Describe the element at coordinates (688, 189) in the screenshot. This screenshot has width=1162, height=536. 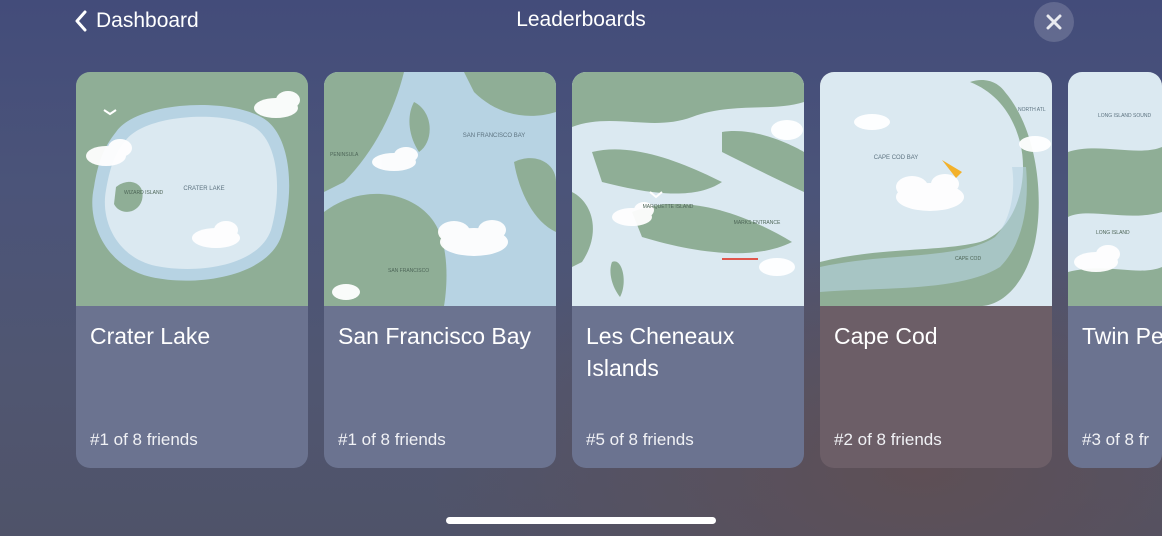
I see `map-thumbnail-les-cheneaux-islands: MARQUETTE ISLAND MARKS ENTRANCE` at that location.